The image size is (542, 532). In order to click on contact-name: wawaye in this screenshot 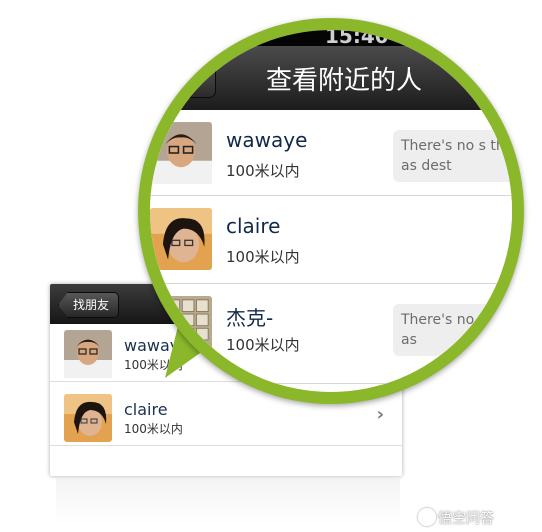, I will do `click(267, 140)`.